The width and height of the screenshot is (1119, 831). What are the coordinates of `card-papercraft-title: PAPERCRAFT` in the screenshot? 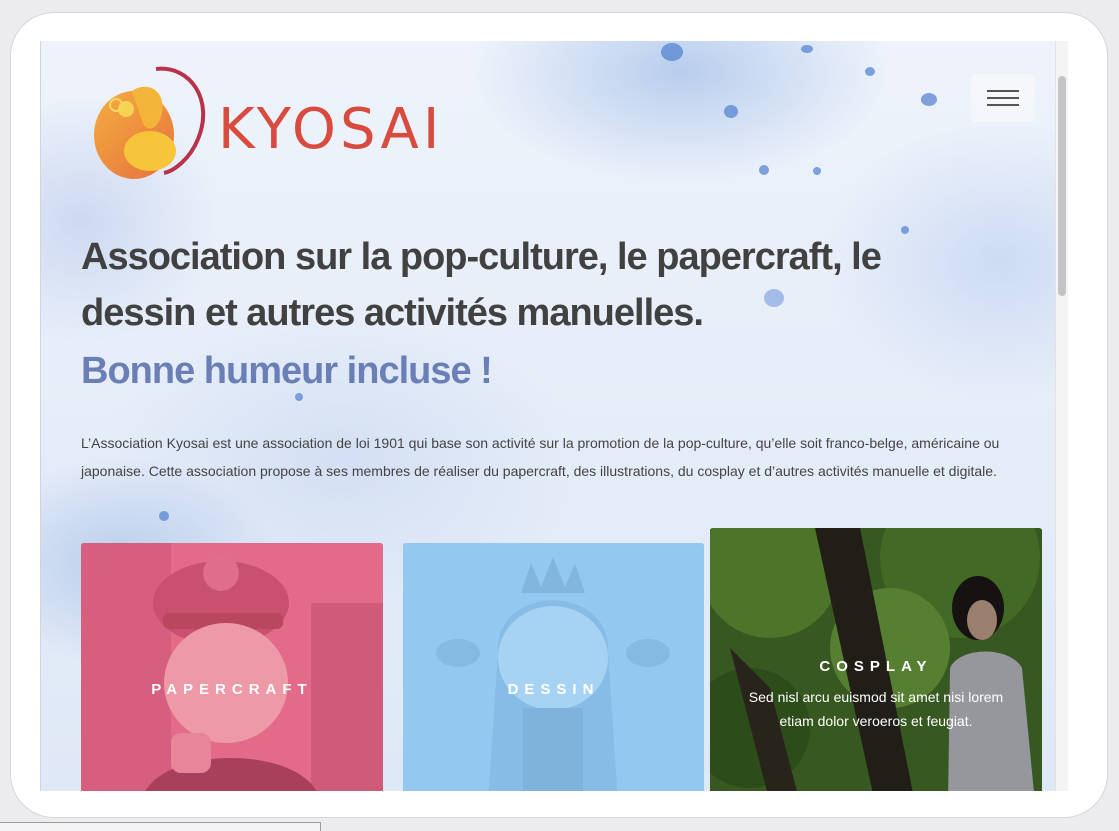 It's located at (232, 689).